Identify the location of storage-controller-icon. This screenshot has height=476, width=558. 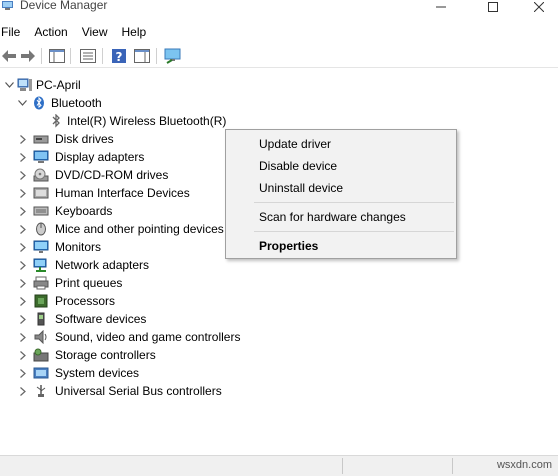
(41, 355).